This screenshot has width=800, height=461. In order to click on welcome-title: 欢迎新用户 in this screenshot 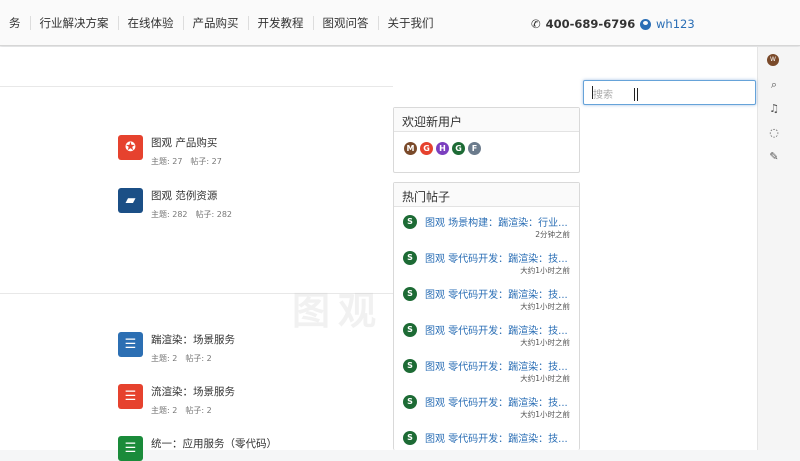, I will do `click(486, 120)`.